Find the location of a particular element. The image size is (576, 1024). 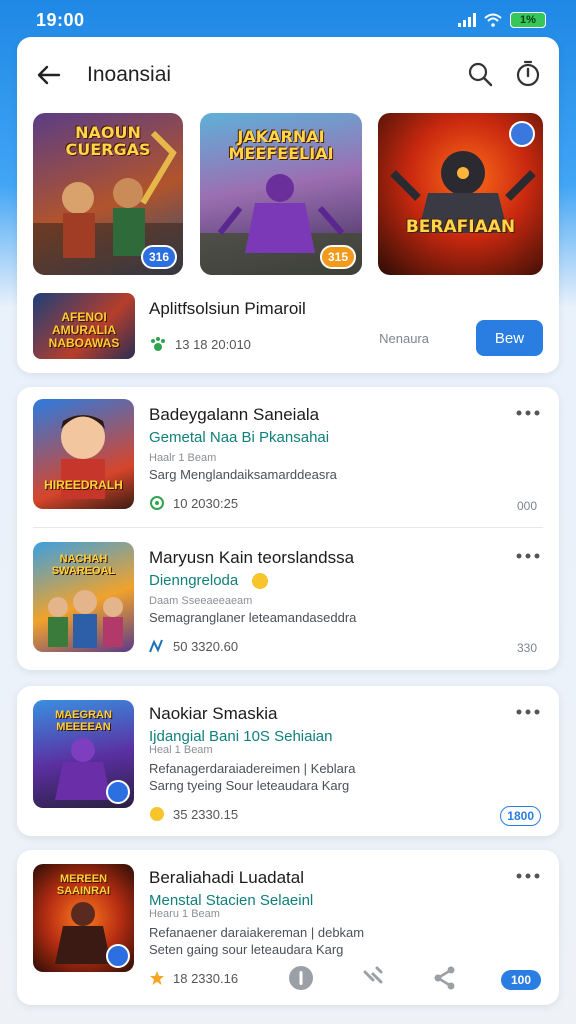

paw-icon is located at coordinates (158, 344).